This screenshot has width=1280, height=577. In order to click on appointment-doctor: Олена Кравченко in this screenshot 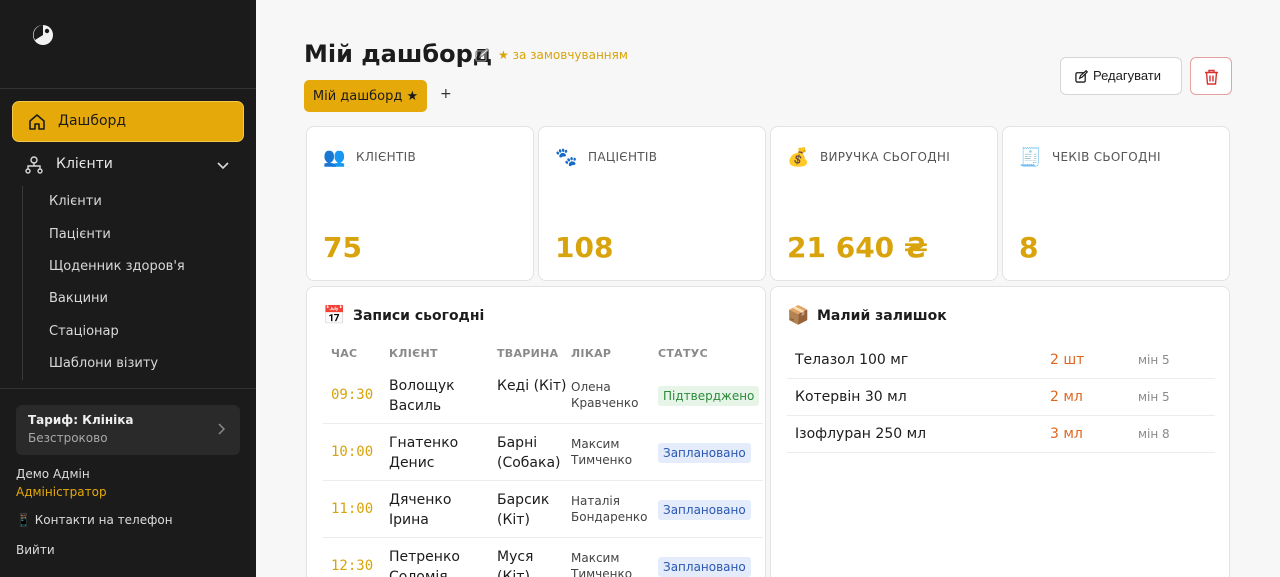, I will do `click(605, 395)`.